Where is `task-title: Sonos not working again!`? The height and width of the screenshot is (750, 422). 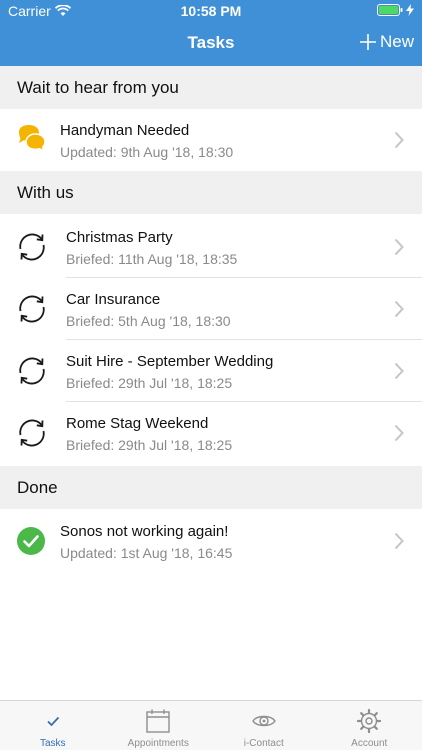
task-title: Sonos not working again! is located at coordinates (144, 531).